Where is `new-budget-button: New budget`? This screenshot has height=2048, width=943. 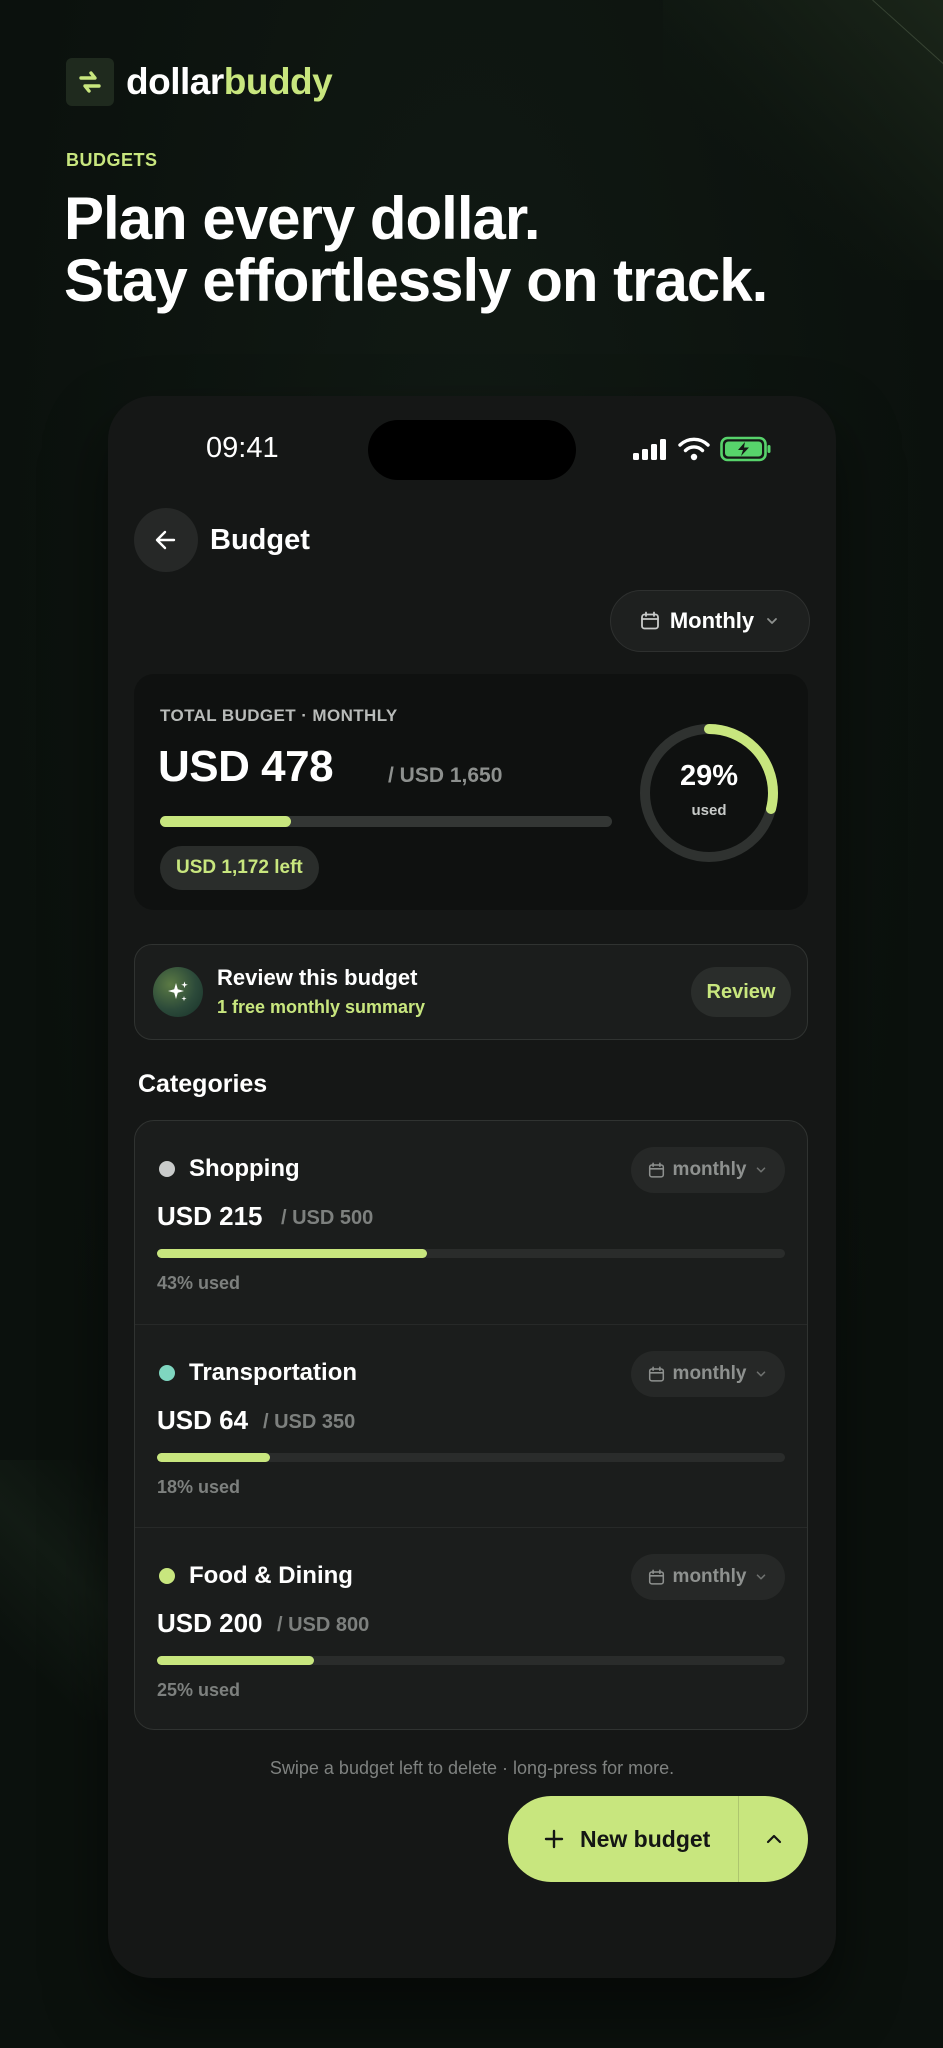
new-budget-button: New budget is located at coordinates (623, 1839).